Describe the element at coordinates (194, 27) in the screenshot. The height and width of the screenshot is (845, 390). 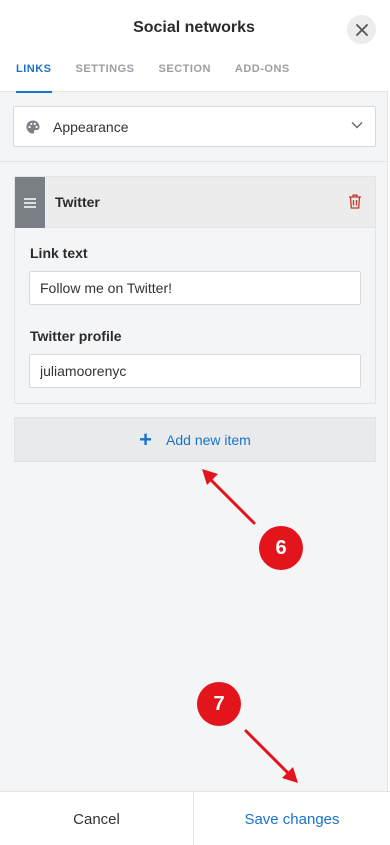
I see `panel-title: Social networks` at that location.